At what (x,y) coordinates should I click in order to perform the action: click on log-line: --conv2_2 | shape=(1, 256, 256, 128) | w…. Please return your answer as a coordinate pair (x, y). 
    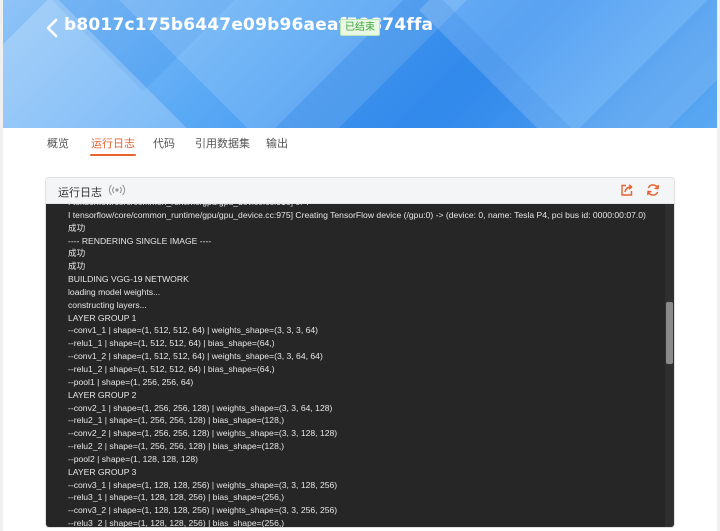
    Looking at the image, I should click on (203, 433).